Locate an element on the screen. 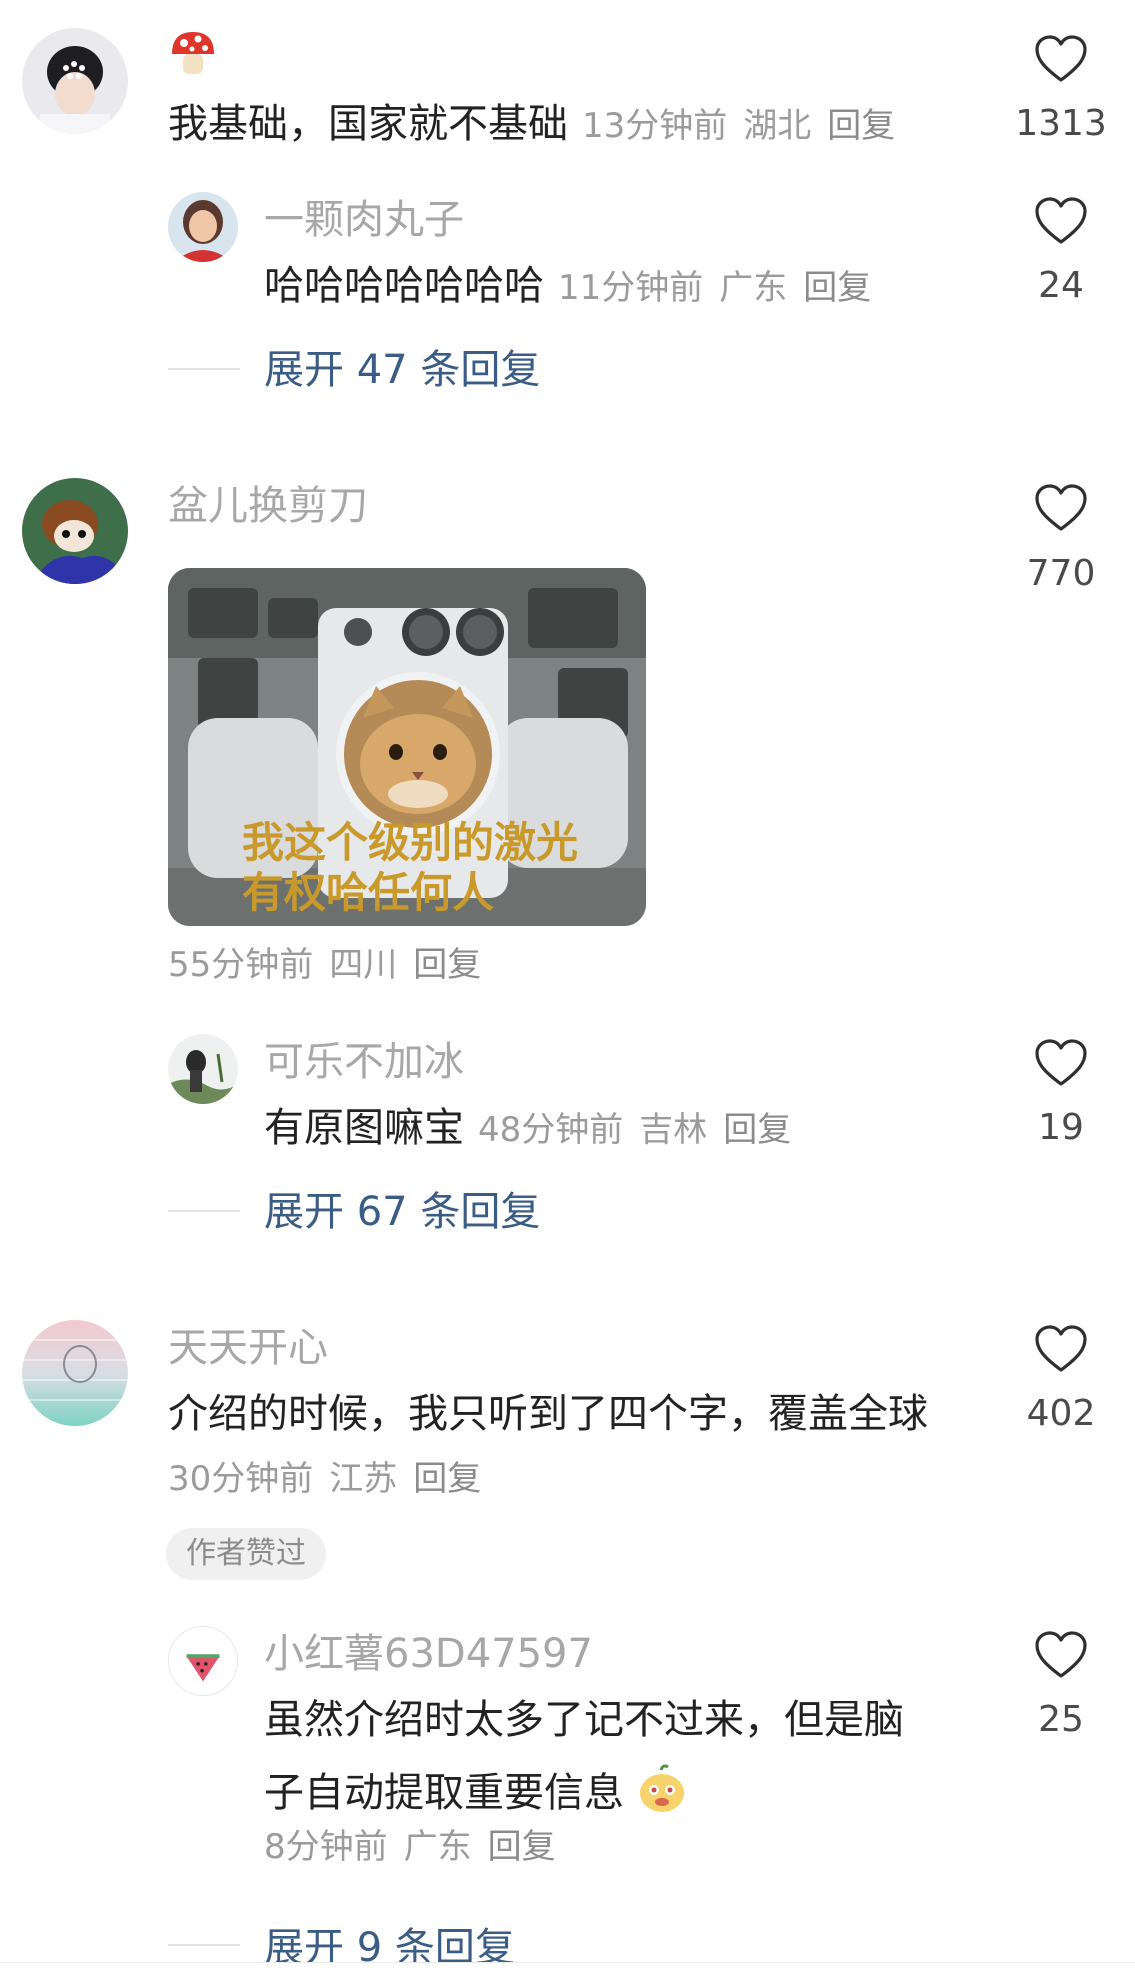  mushroom-icon is located at coordinates (193, 54).